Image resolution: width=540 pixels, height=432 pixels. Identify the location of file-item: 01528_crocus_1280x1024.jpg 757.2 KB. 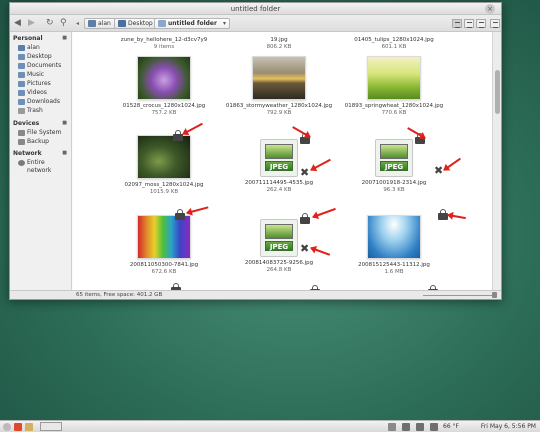
(164, 86).